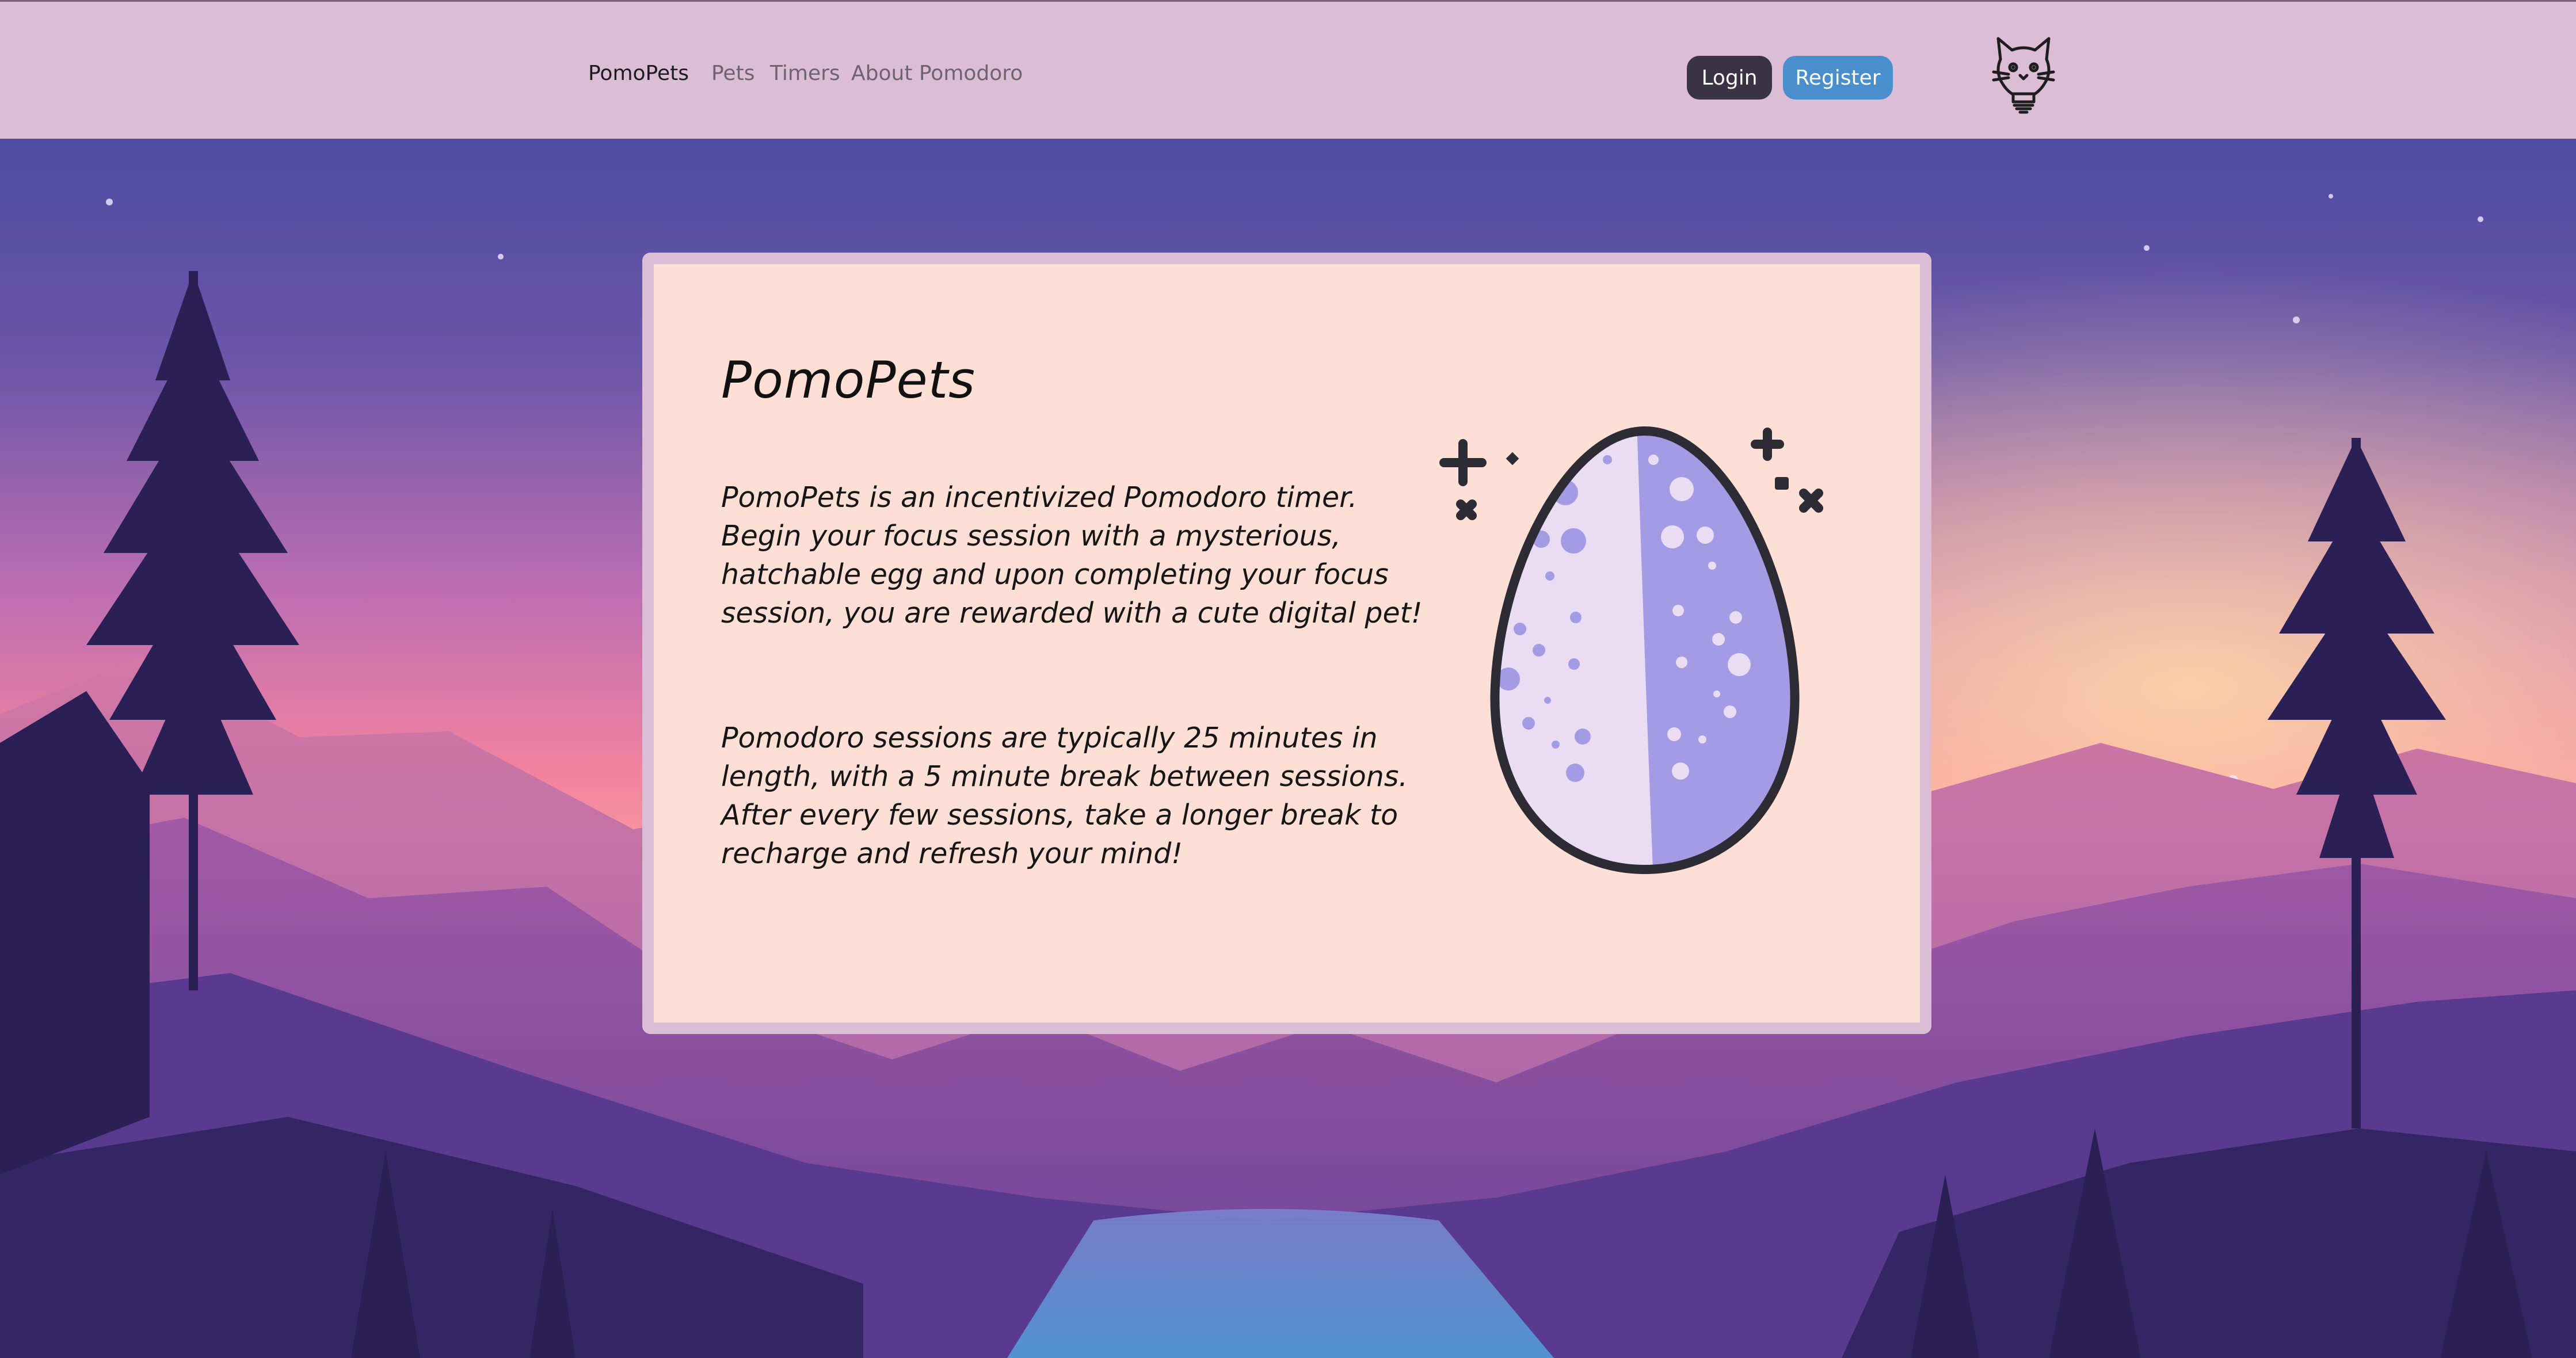 The width and height of the screenshot is (2576, 1358). What do you see at coordinates (638, 73) in the screenshot?
I see `brand-link: PomoPets` at bounding box center [638, 73].